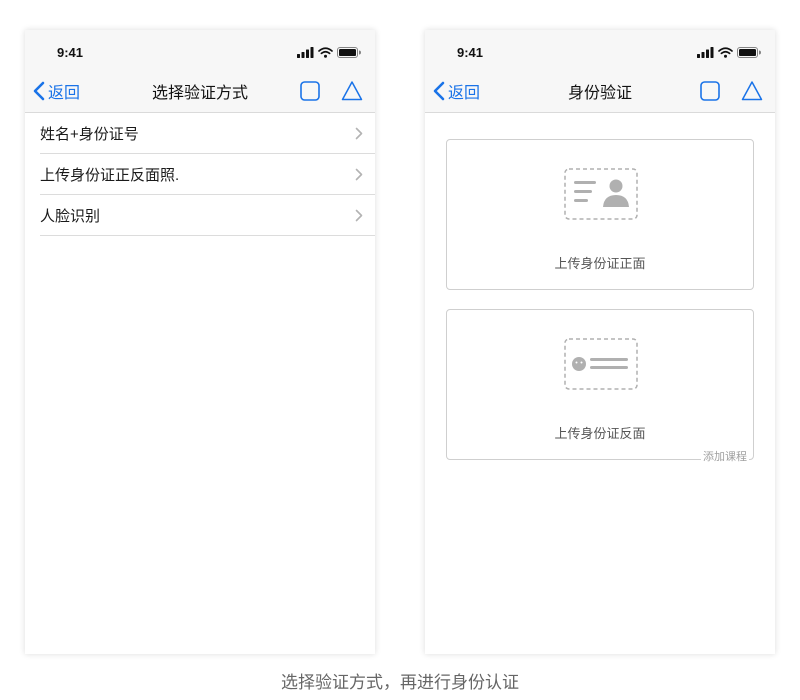 The image size is (800, 700). I want to click on upload-id-back-card: 上传身份证反面, so click(600, 384).